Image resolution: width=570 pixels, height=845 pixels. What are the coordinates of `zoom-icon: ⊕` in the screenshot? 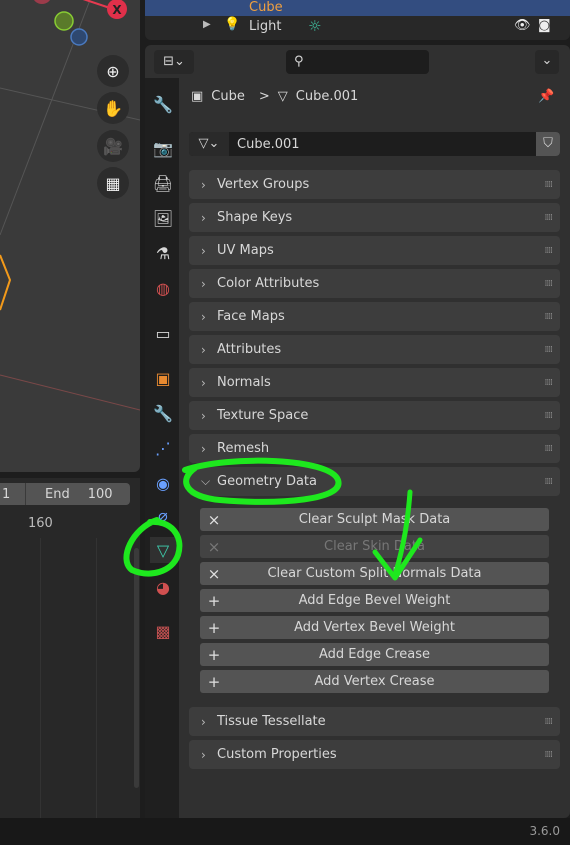 It's located at (113, 71).